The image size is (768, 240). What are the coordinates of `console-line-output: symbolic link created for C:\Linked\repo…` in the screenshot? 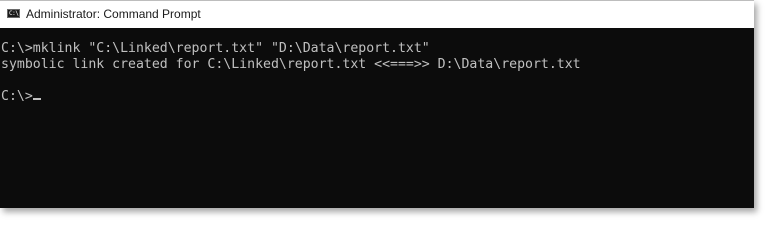 It's located at (291, 64).